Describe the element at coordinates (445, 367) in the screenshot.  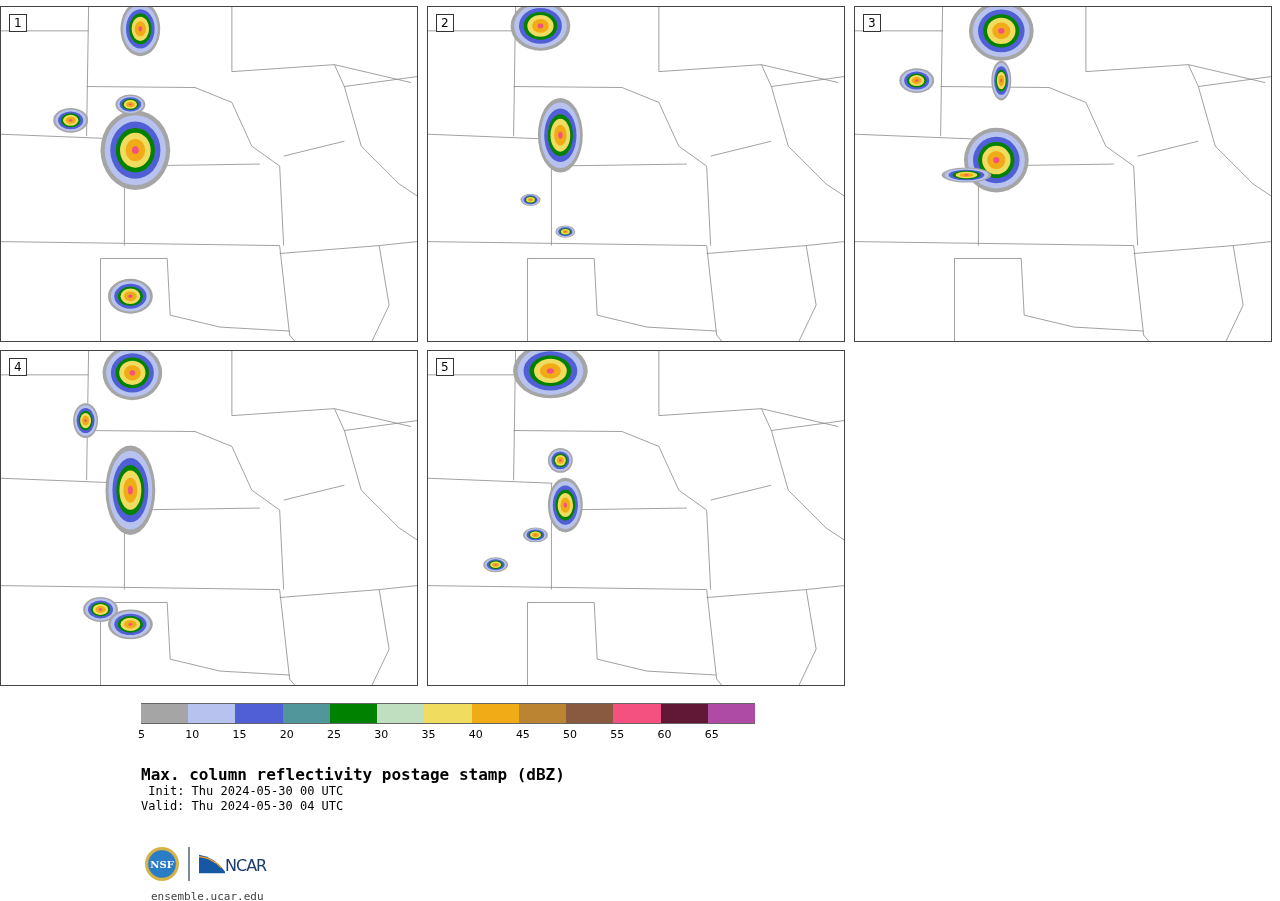
I see `panel-number: 5` at that location.